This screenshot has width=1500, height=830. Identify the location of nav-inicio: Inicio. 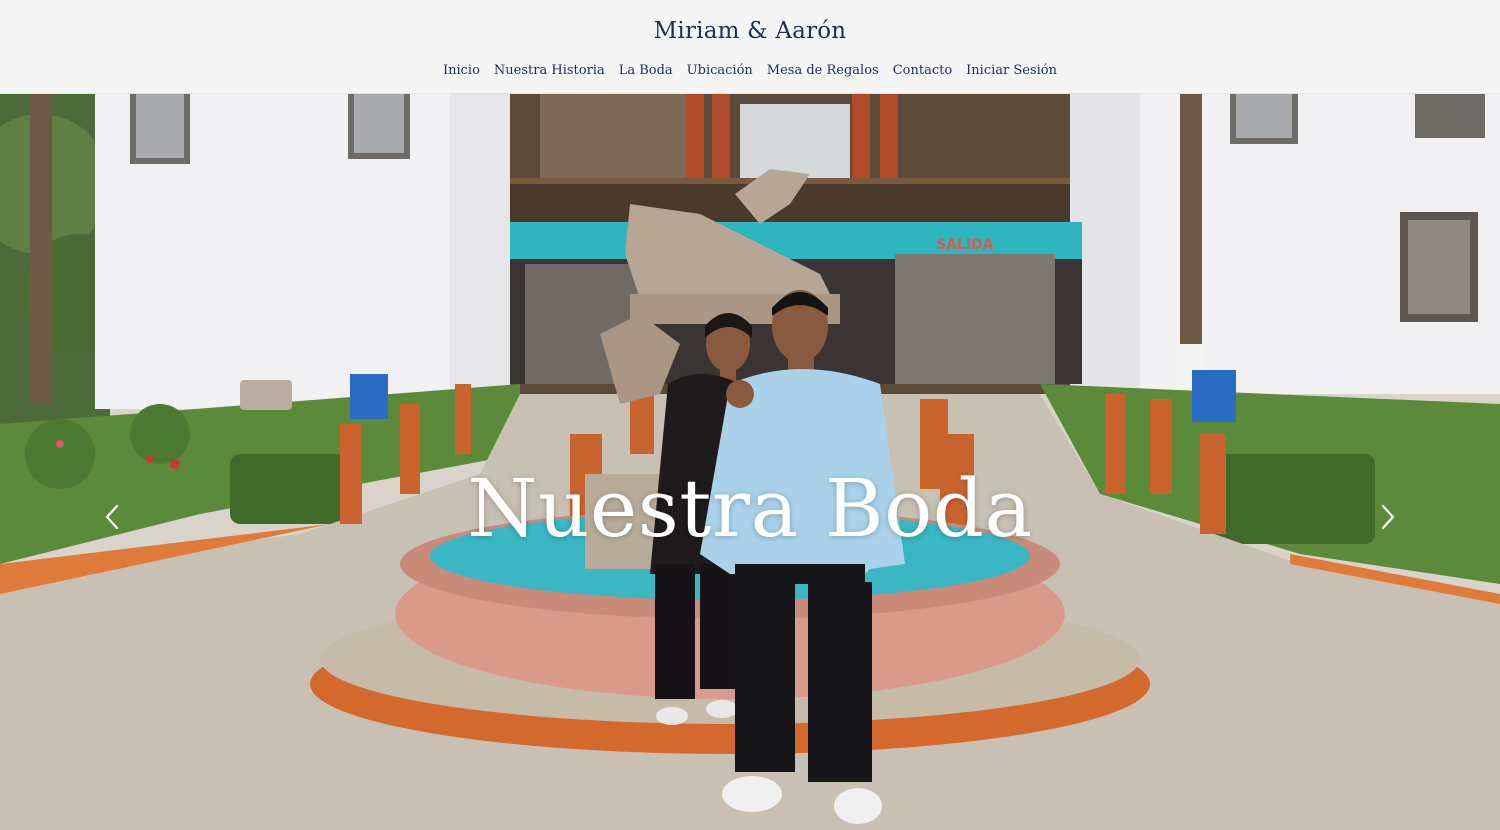
(461, 70).